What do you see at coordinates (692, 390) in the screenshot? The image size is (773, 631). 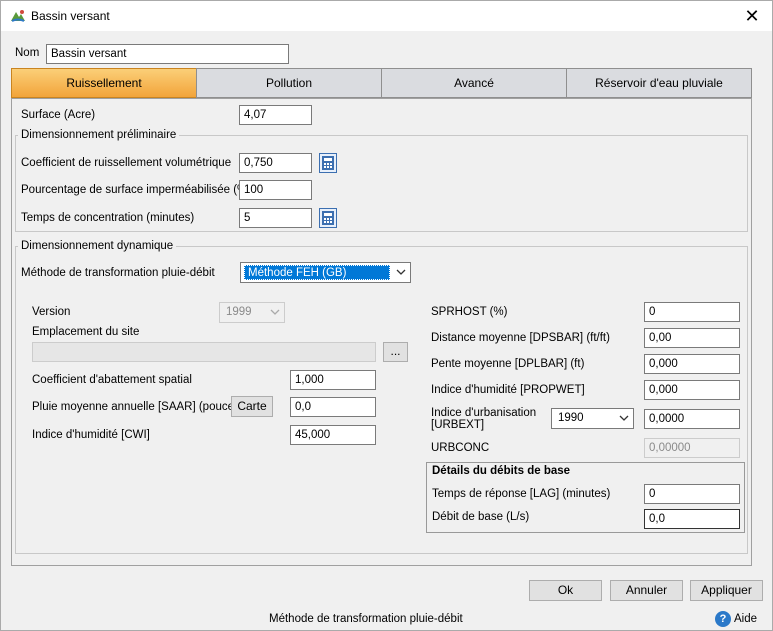 I see `propwet-input: 0,000` at bounding box center [692, 390].